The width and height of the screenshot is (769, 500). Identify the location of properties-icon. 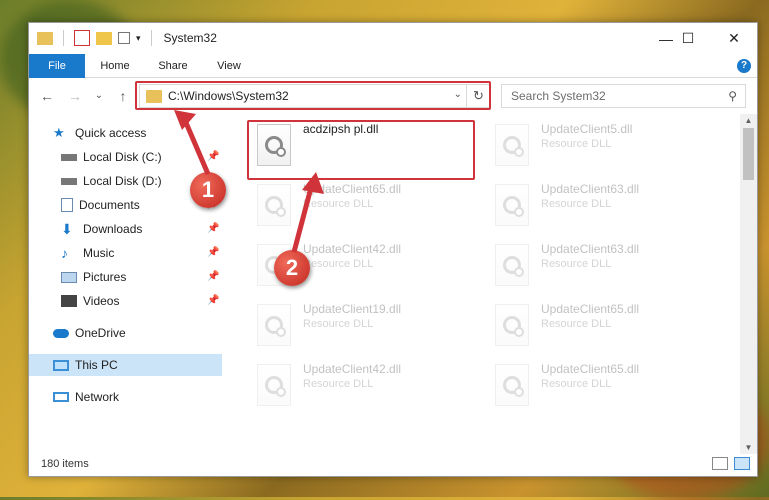
(82, 38).